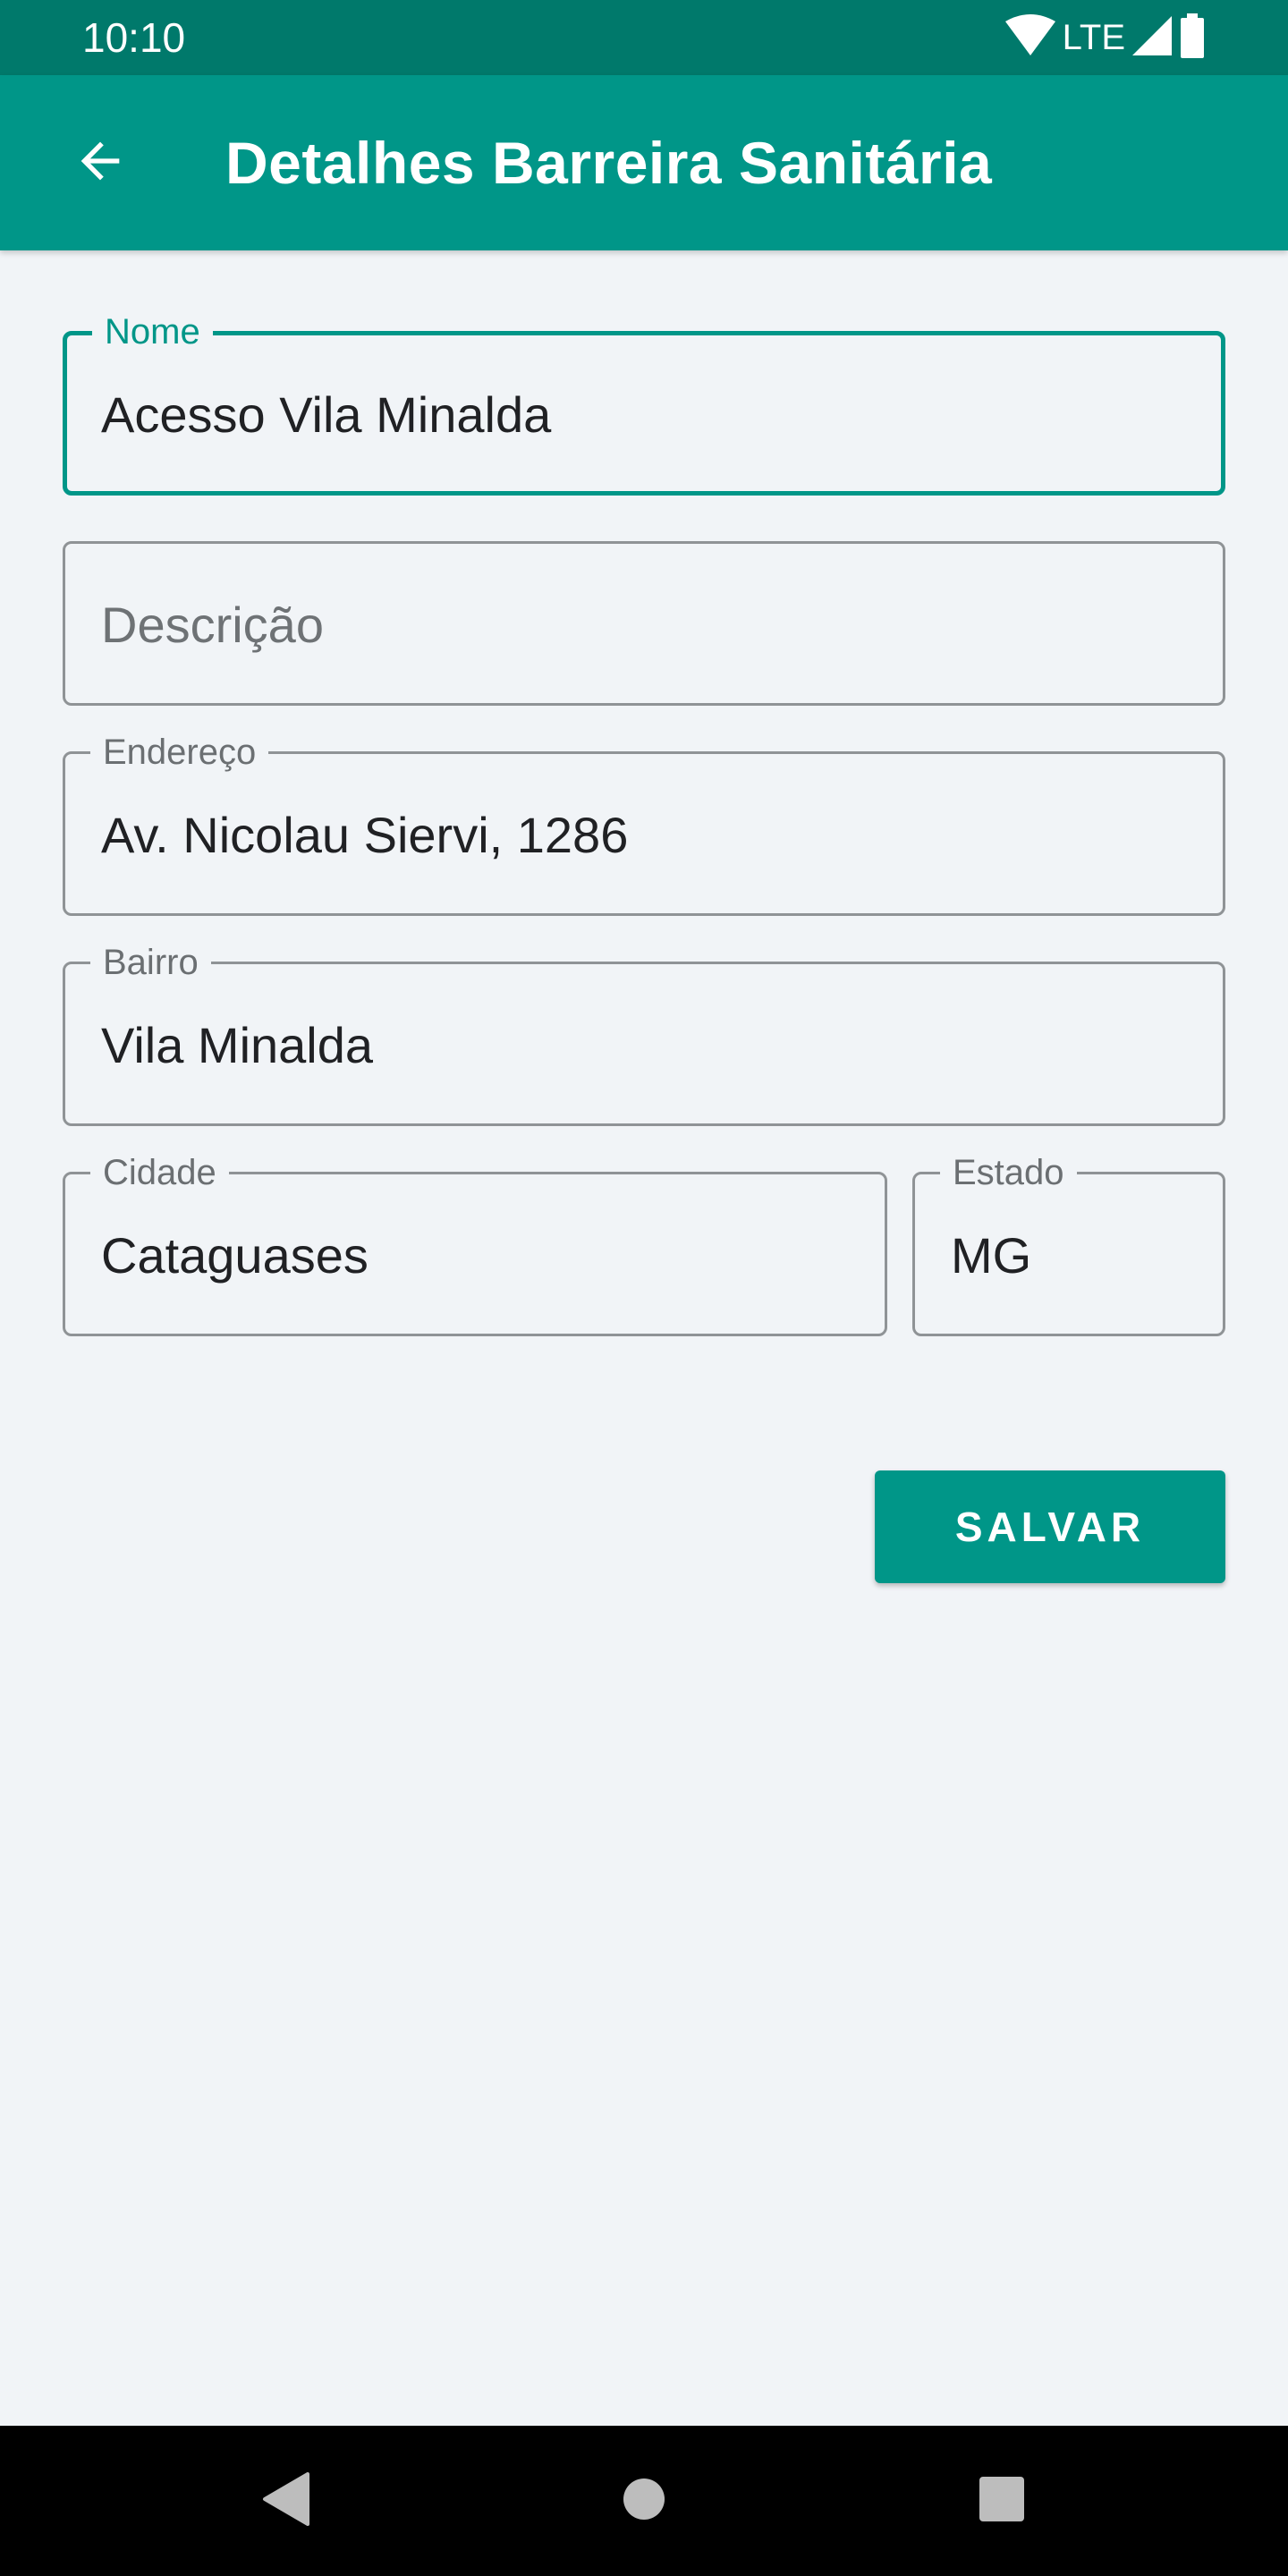 Image resolution: width=1288 pixels, height=2576 pixels. I want to click on page-title: Detalhes Barreira Sanitária, so click(609, 163).